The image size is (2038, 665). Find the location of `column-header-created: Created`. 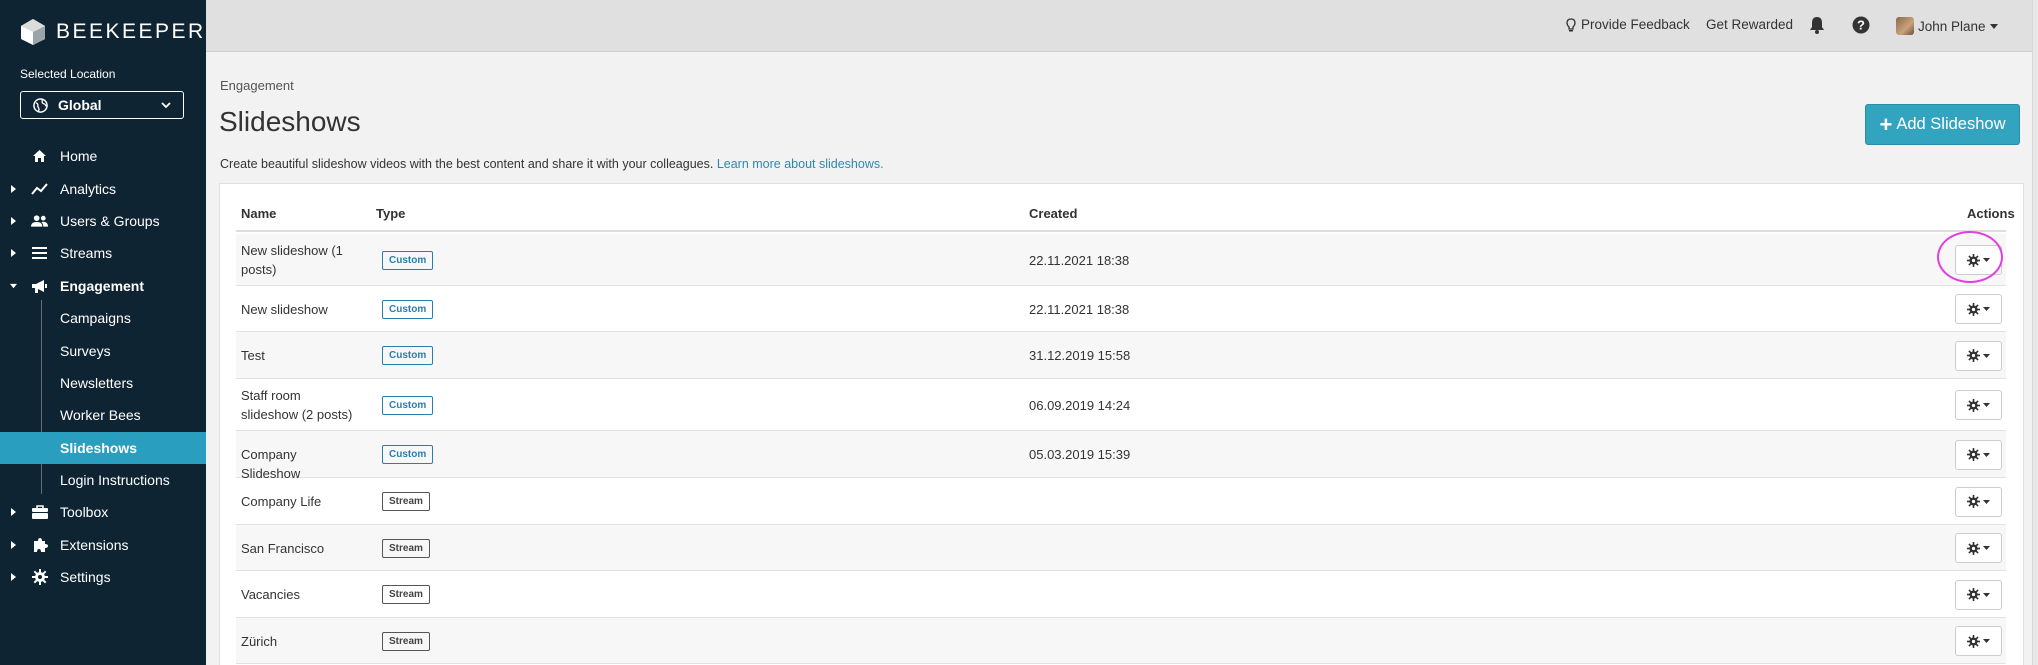

column-header-created: Created is located at coordinates (1053, 213).